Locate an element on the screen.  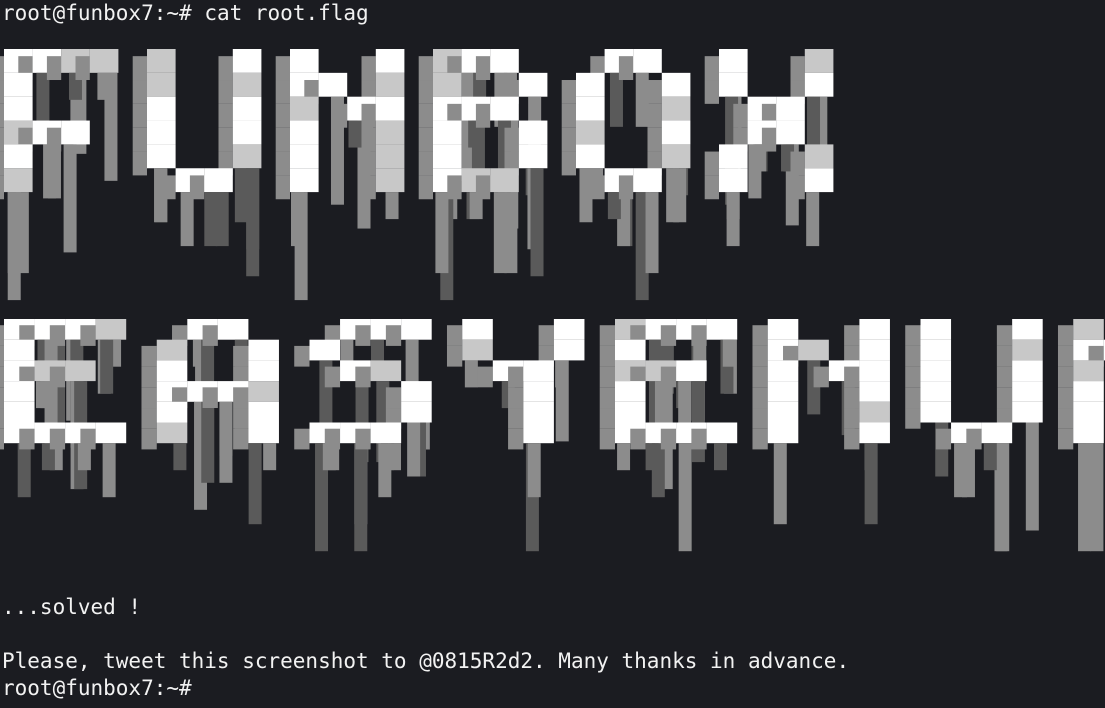
command-line: root@funbox7:~# cat root.flag is located at coordinates (185, 13).